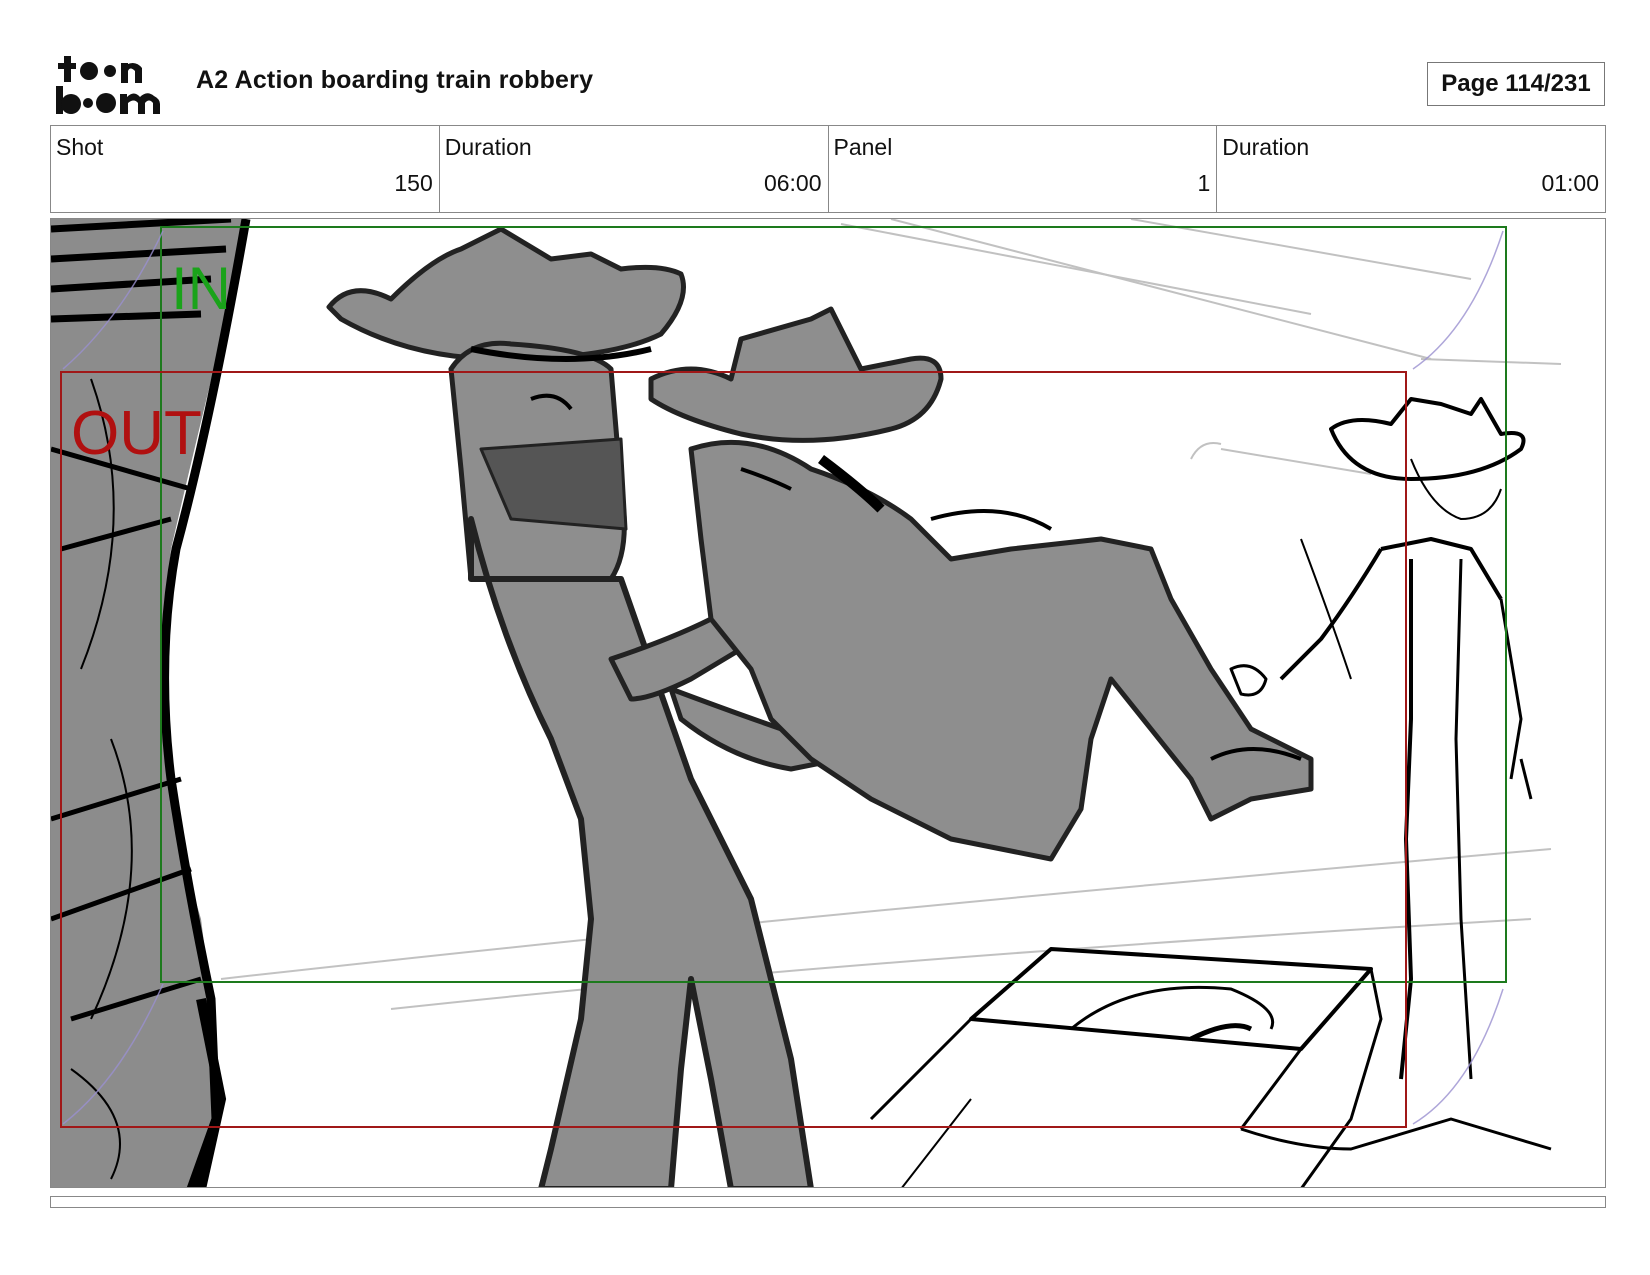 Image resolution: width=1650 pixels, height=1275 pixels. What do you see at coordinates (413, 183) in the screenshot?
I see `shot-value: 150` at bounding box center [413, 183].